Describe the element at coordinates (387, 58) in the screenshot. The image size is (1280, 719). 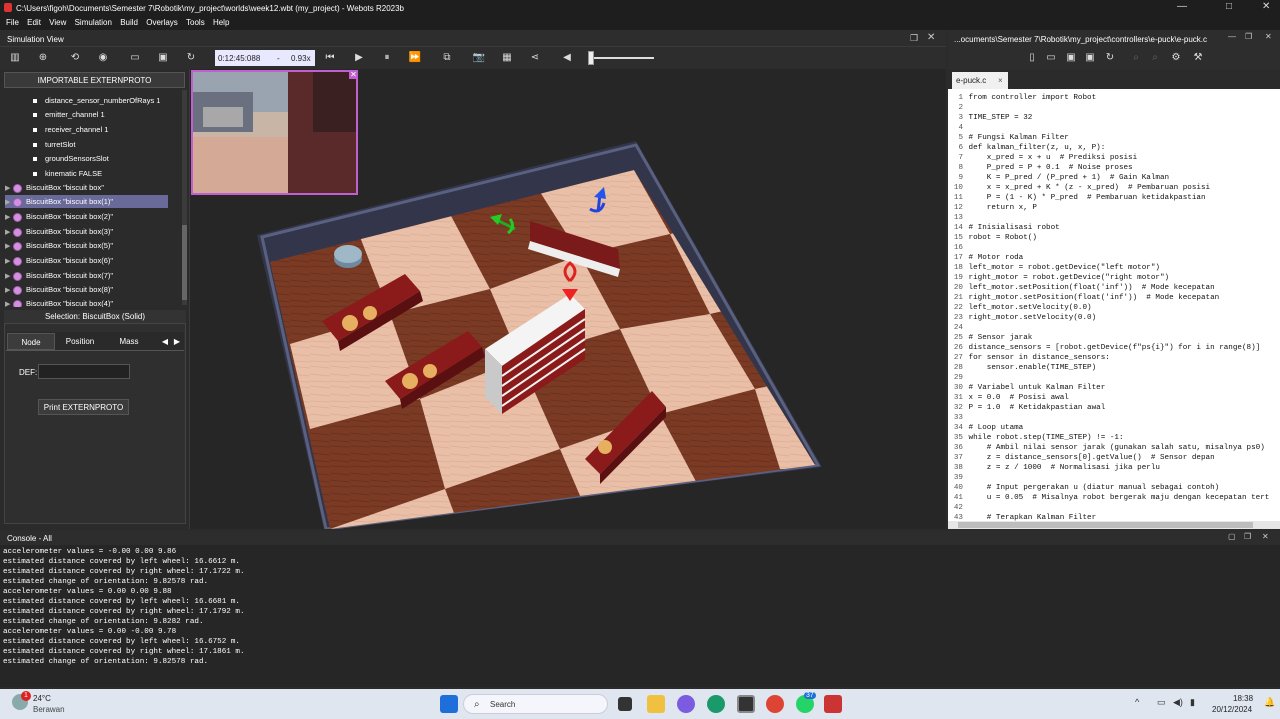
I see `pause-icon: ⏸` at that location.